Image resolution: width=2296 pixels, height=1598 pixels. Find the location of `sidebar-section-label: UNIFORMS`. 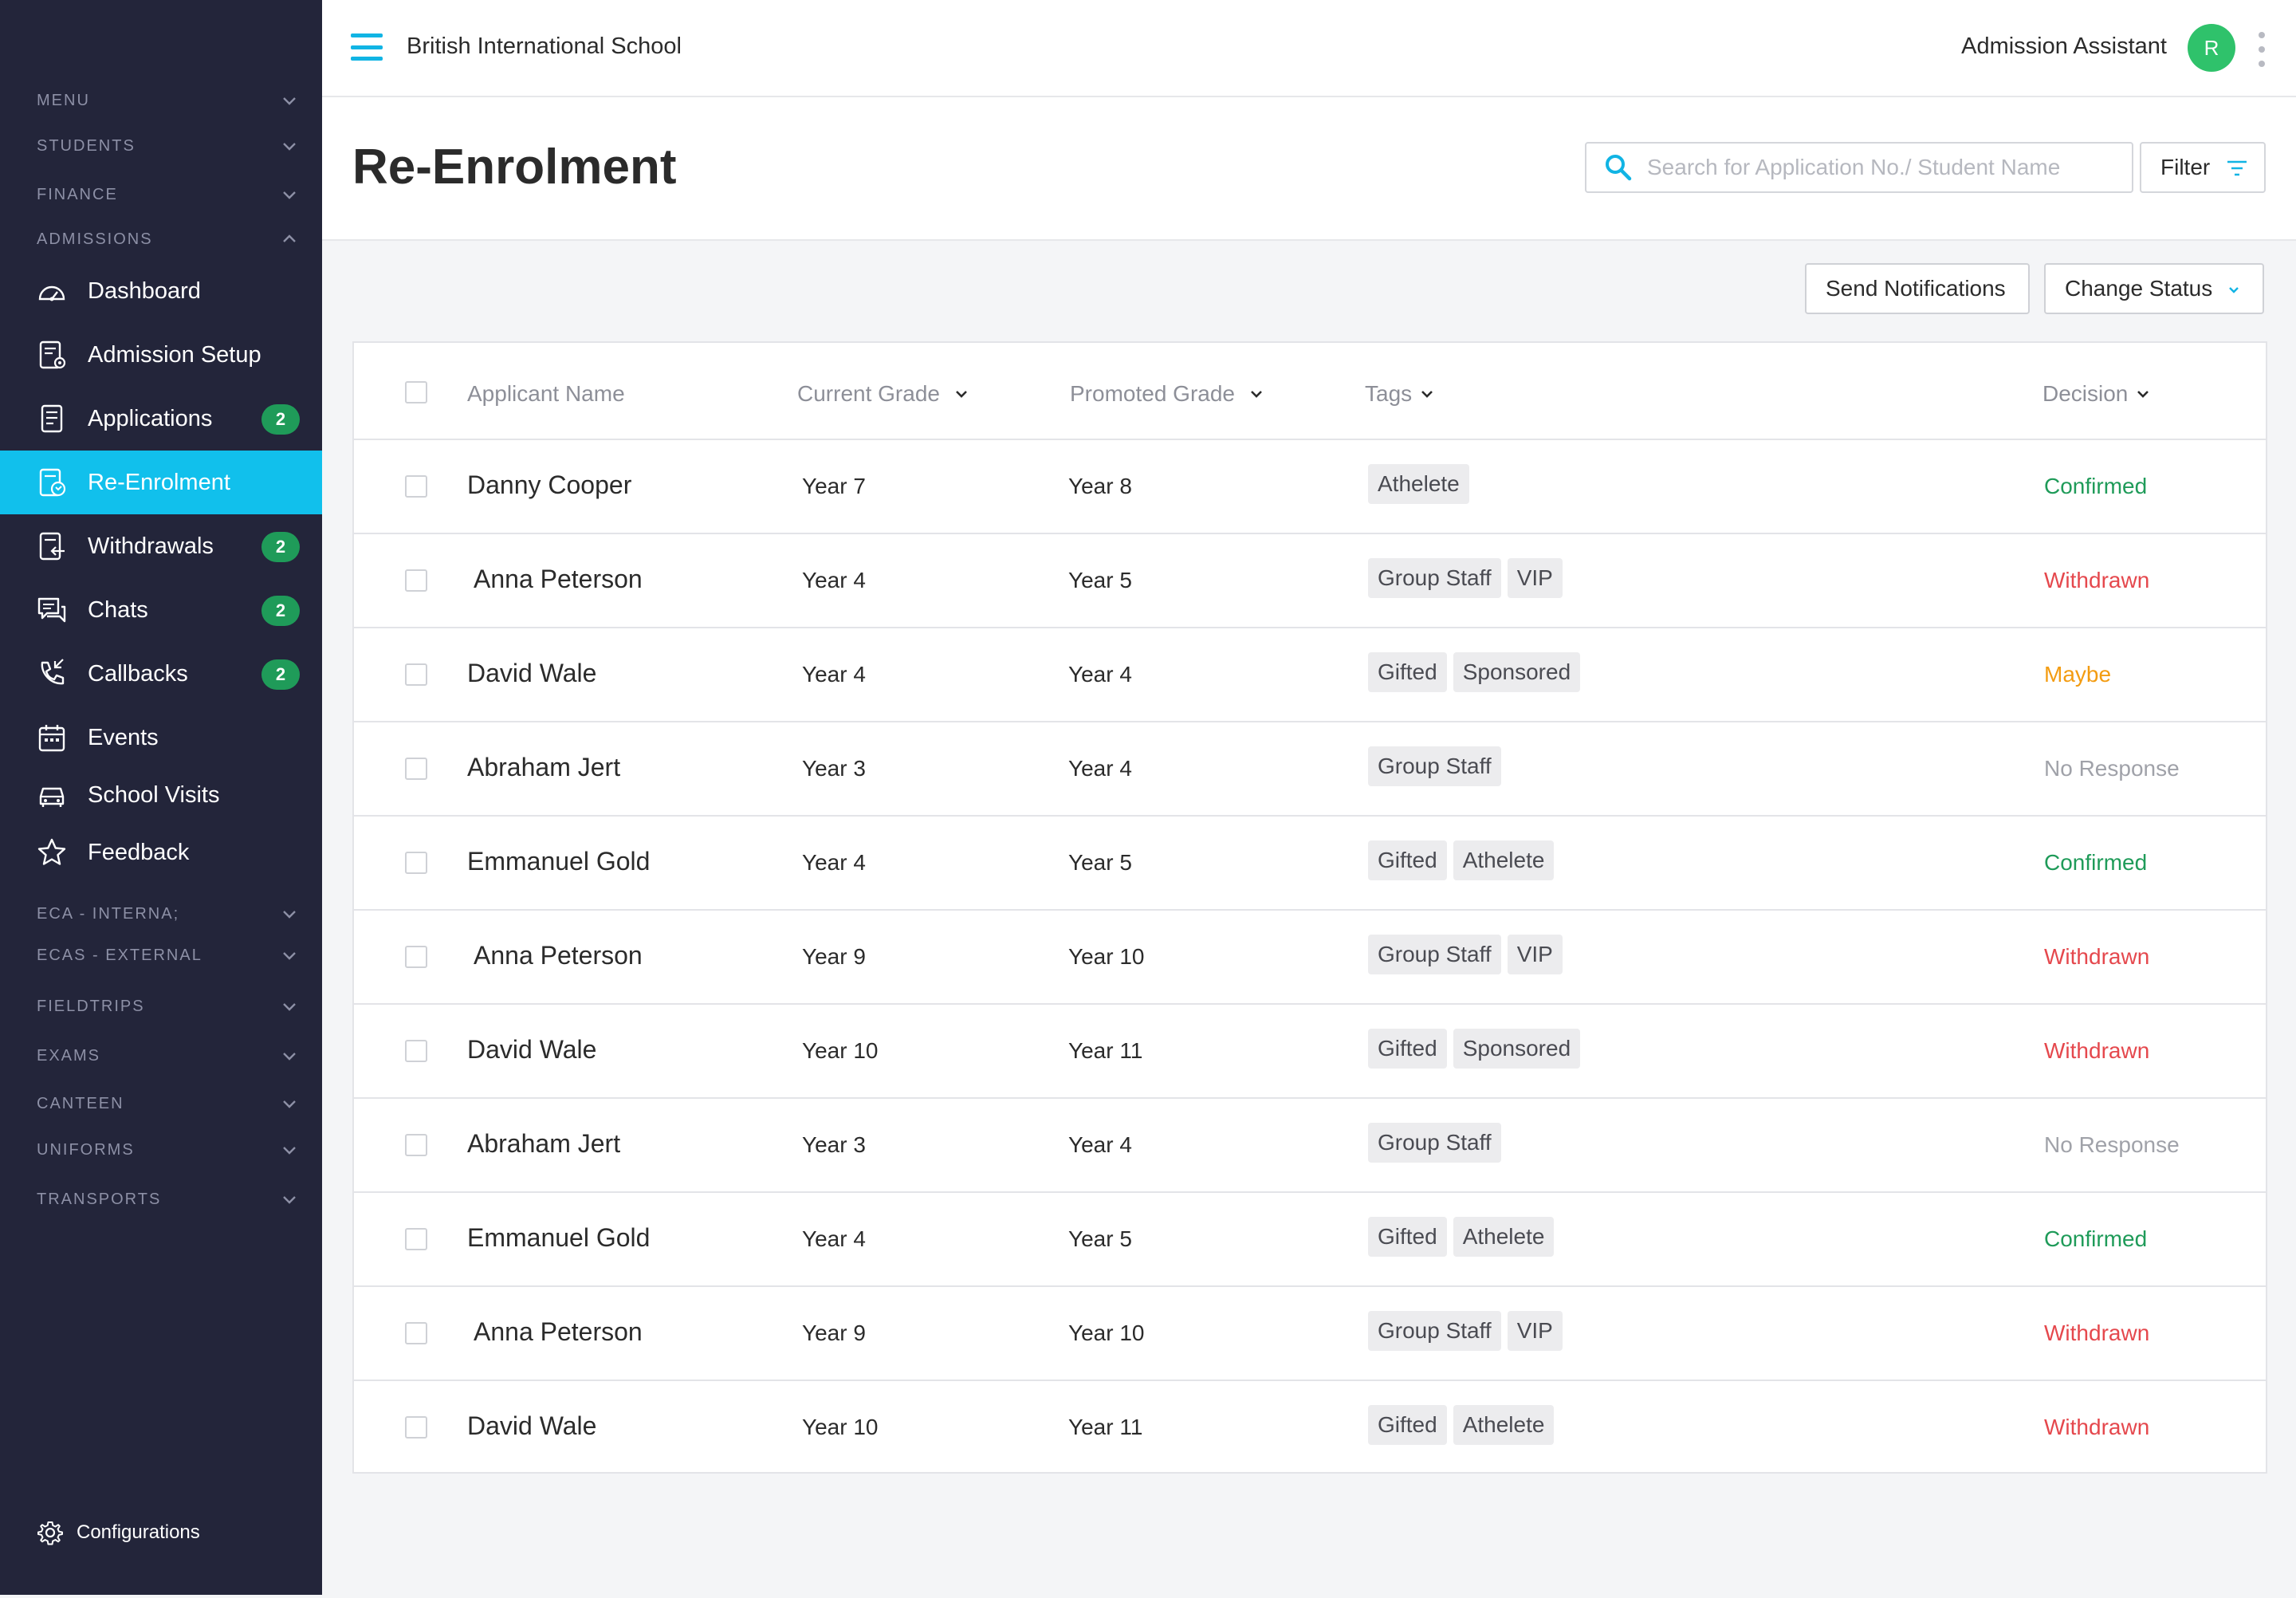

sidebar-section-label: UNIFORMS is located at coordinates (86, 1149).